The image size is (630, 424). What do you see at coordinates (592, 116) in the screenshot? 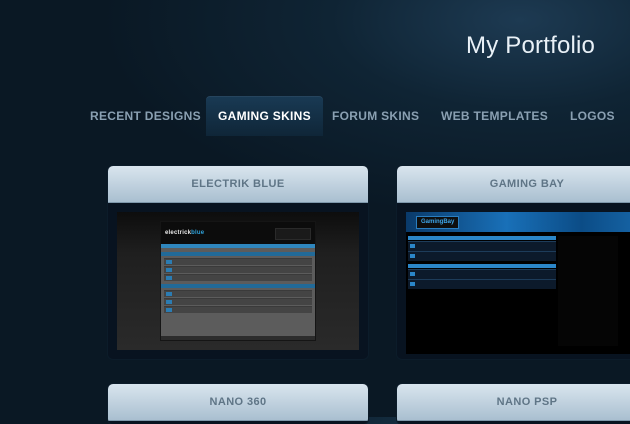
I see `tab-logos: LOGOS` at bounding box center [592, 116].